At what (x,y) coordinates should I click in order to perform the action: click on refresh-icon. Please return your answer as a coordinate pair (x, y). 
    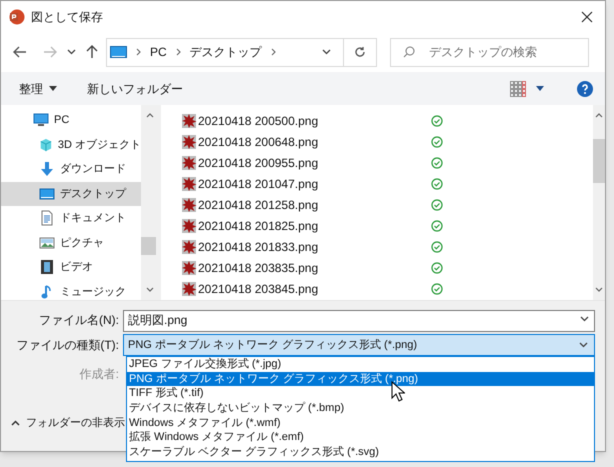
    Looking at the image, I should click on (360, 52).